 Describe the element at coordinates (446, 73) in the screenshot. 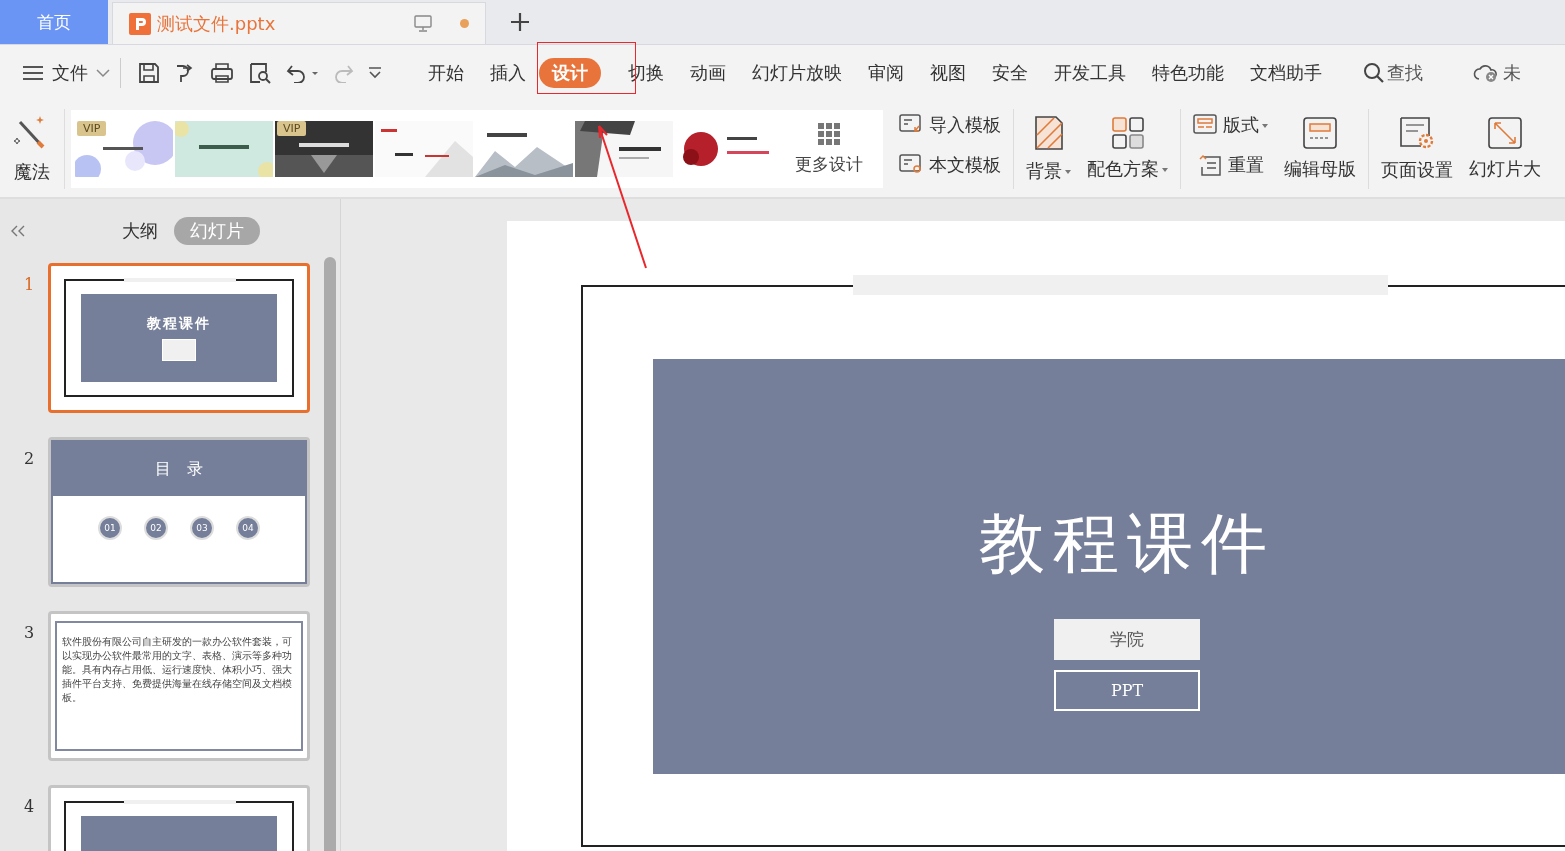

I see `ribbon-tab: 开始` at that location.